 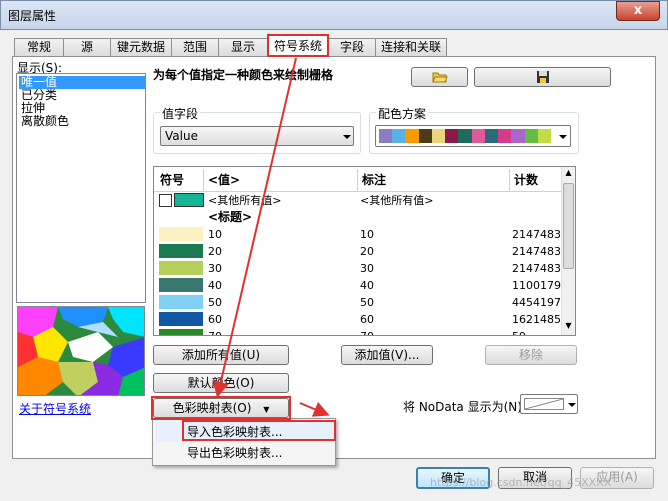 I want to click on cell-value: 50, so click(x=215, y=302).